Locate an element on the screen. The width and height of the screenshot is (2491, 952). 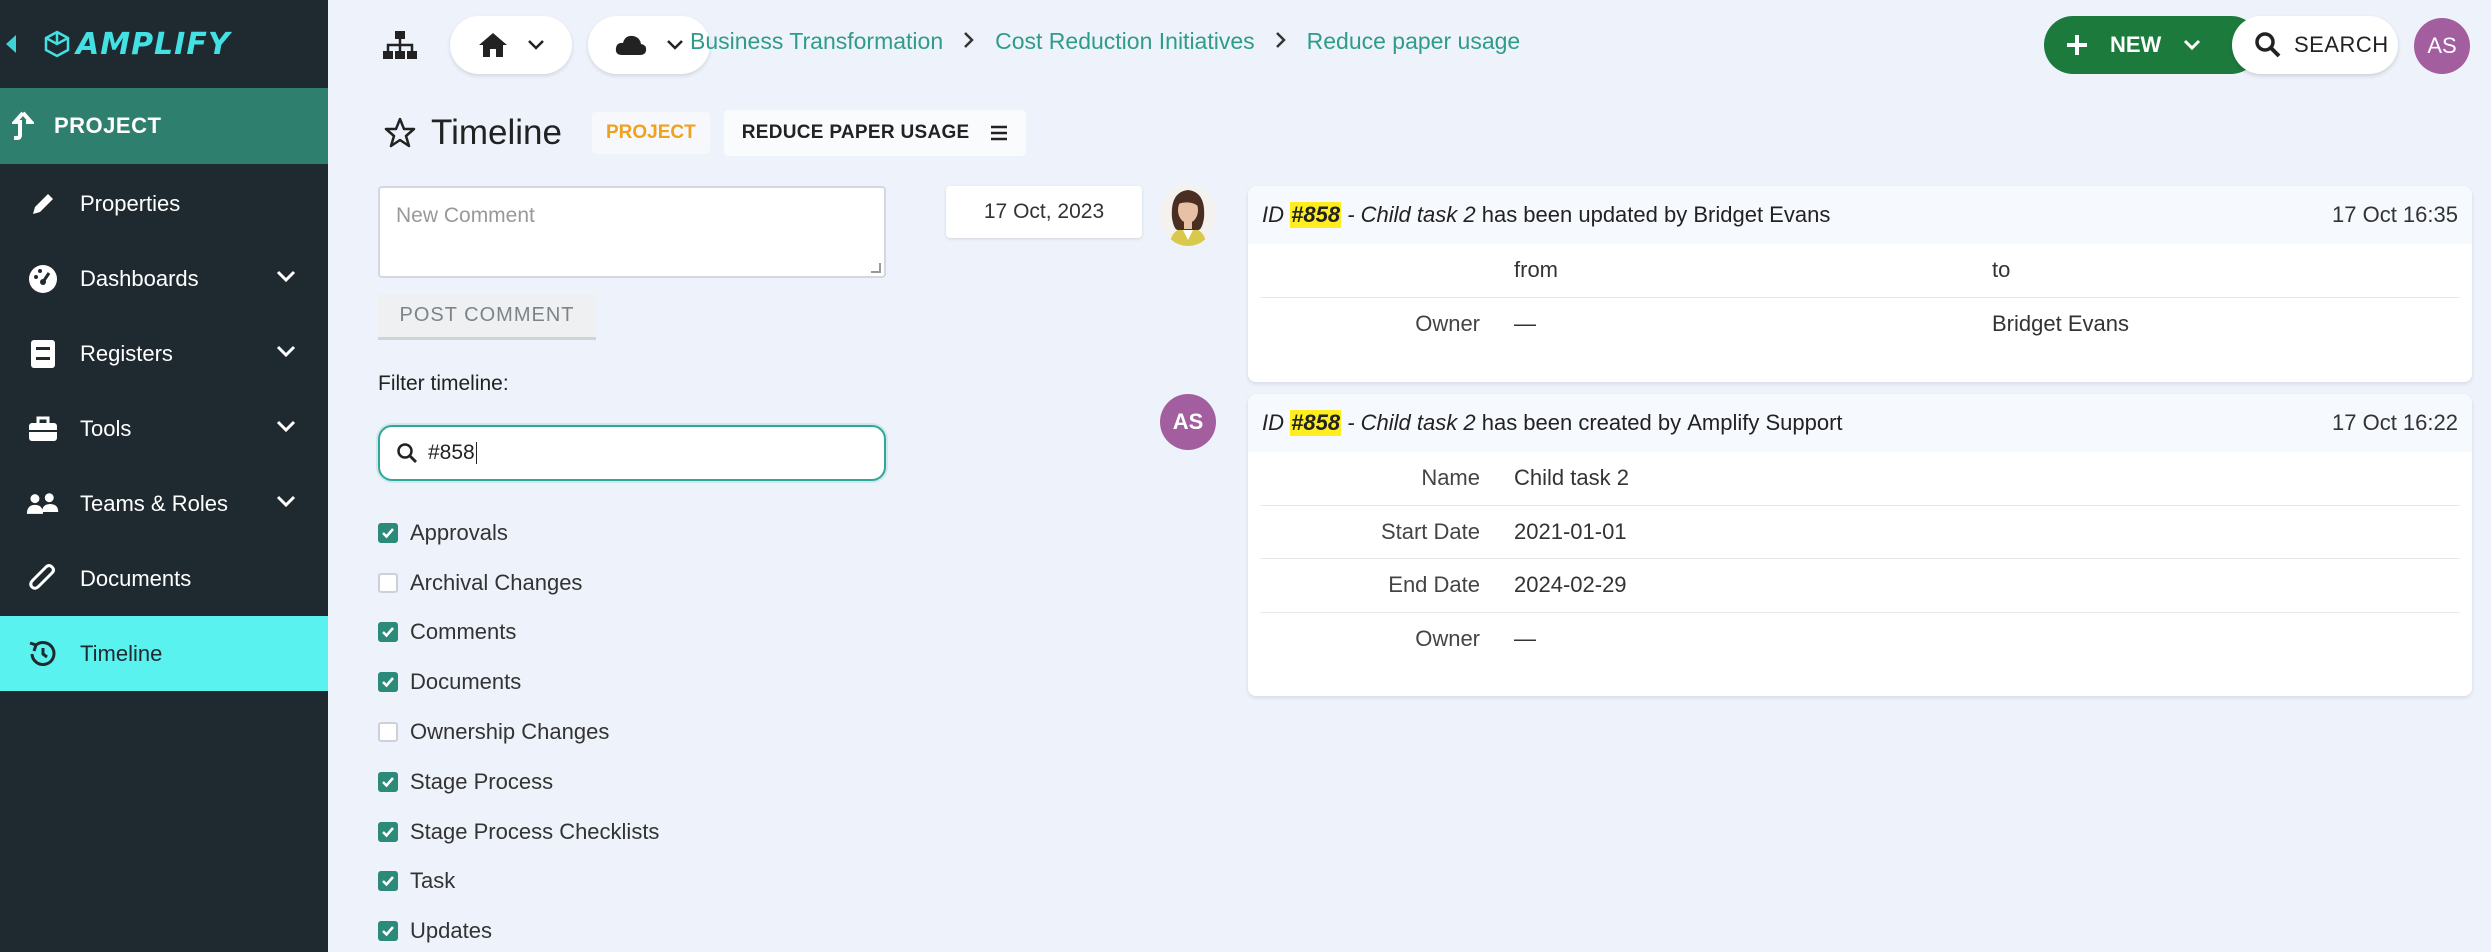
new-button: NEW is located at coordinates (2152, 45).